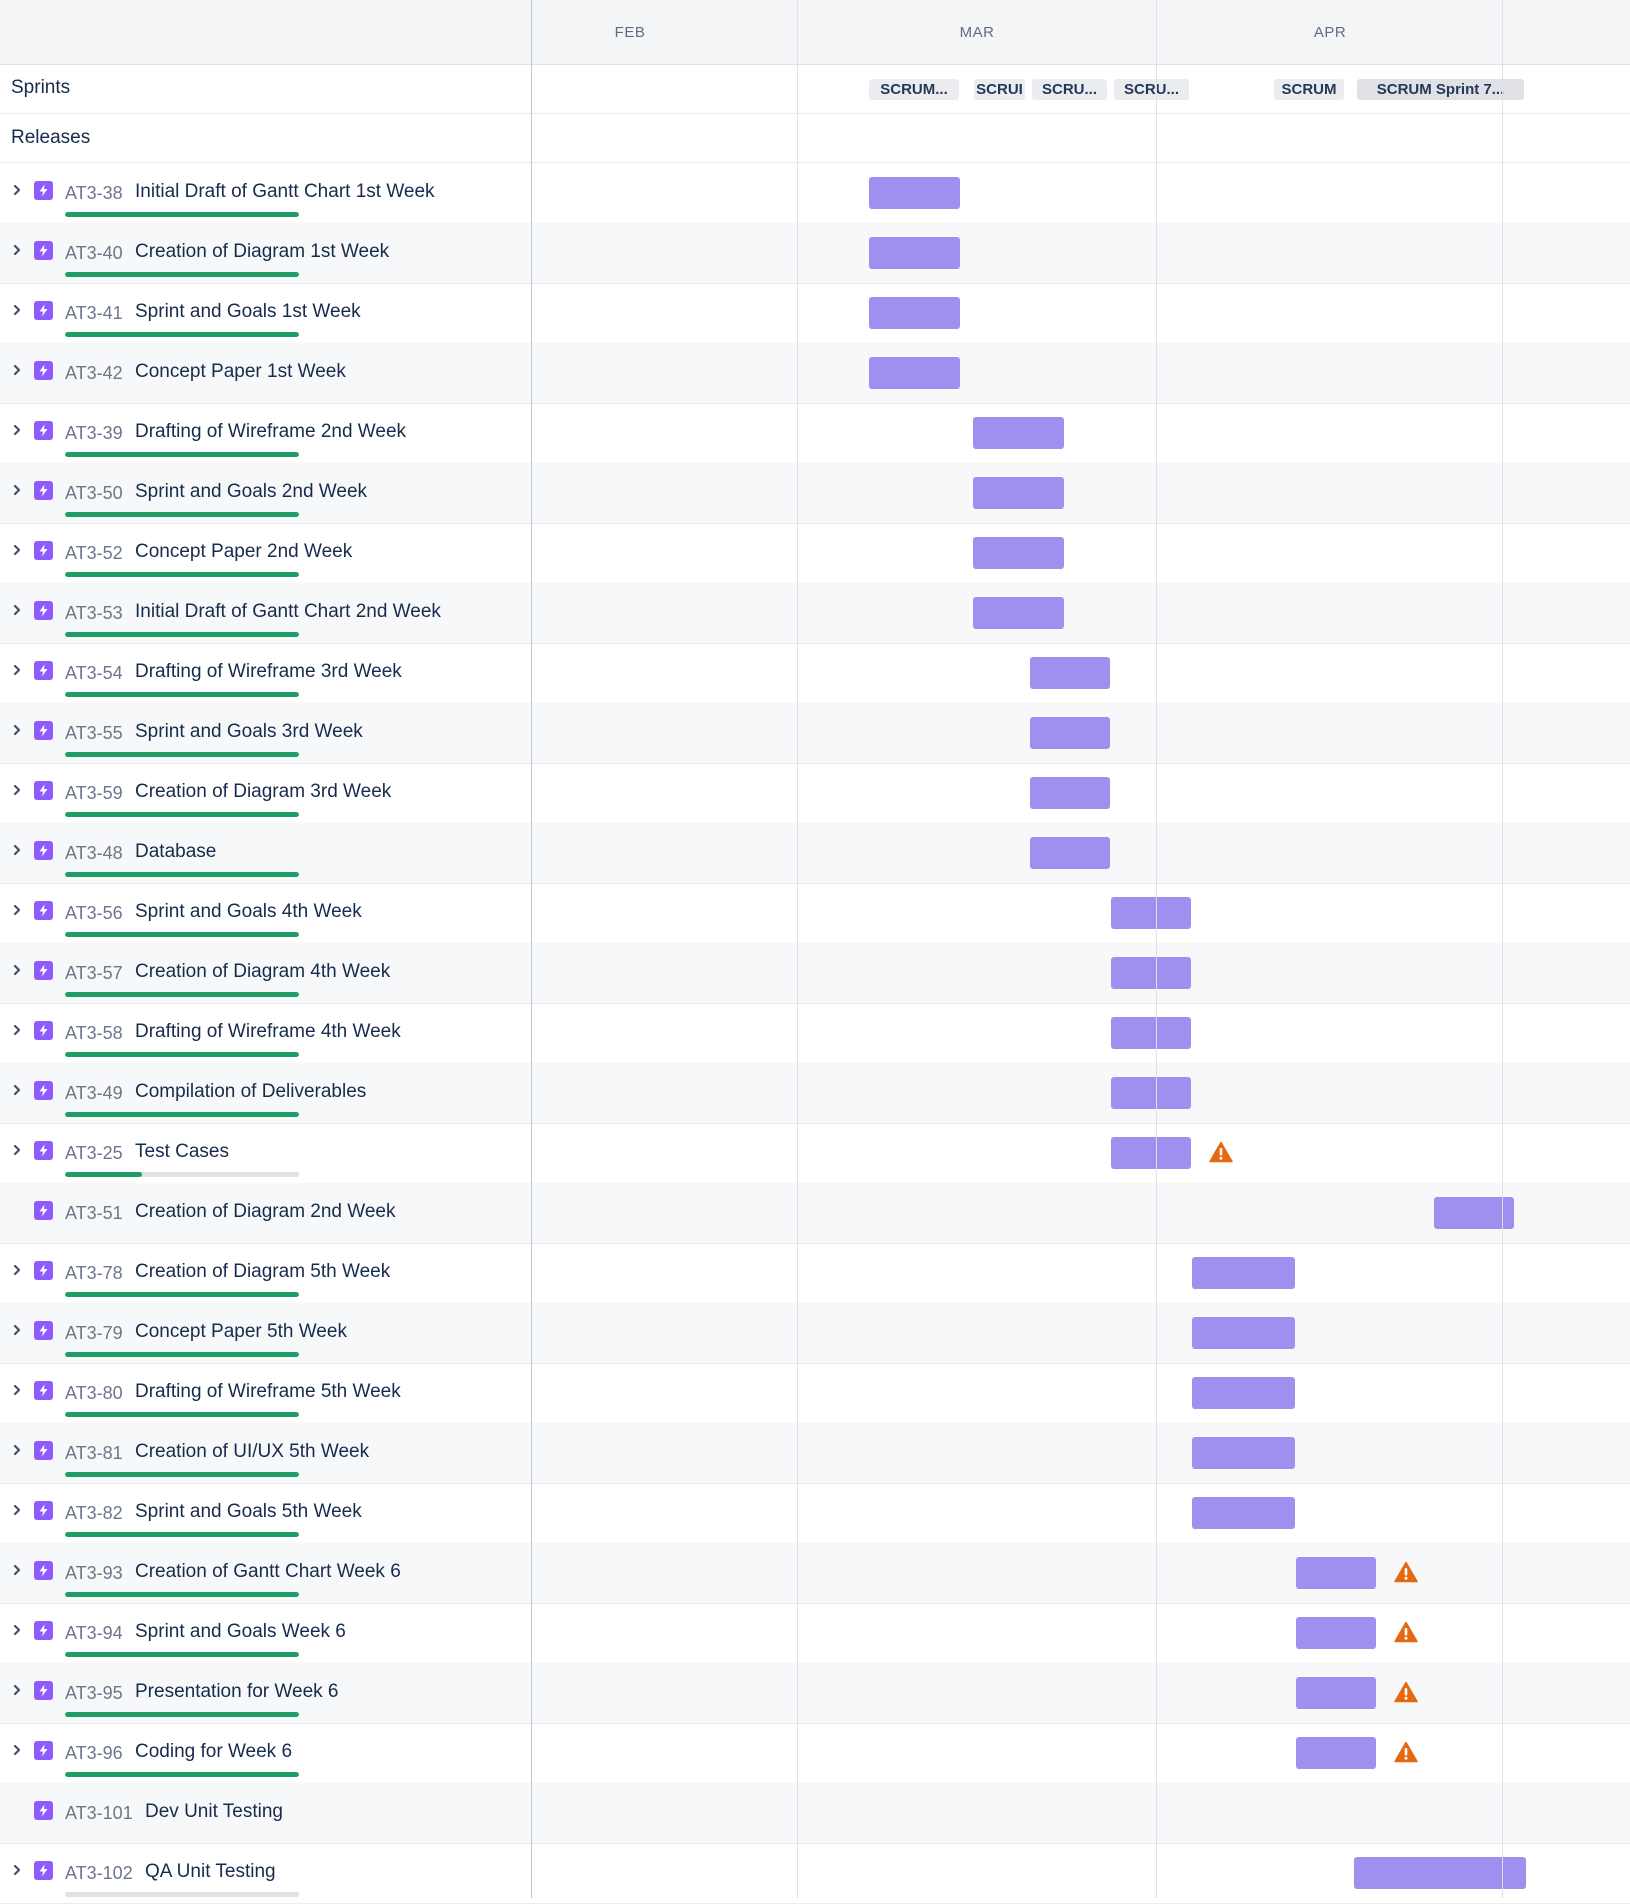 The width and height of the screenshot is (1630, 1904). What do you see at coordinates (94, 1753) in the screenshot?
I see `issue-key: AT3-96` at bounding box center [94, 1753].